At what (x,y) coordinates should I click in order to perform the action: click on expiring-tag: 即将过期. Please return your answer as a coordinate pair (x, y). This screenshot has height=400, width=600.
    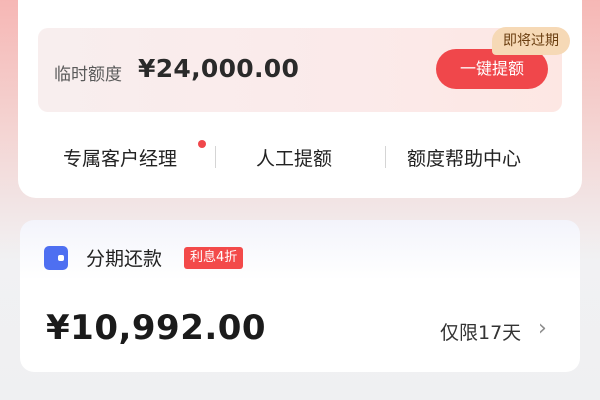
    Looking at the image, I should click on (531, 41).